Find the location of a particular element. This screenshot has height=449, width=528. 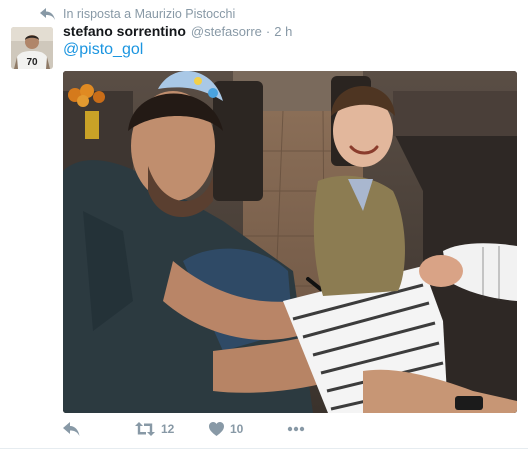

reply-context: In risposta a Maurizio Pistocchi is located at coordinates (137, 14).